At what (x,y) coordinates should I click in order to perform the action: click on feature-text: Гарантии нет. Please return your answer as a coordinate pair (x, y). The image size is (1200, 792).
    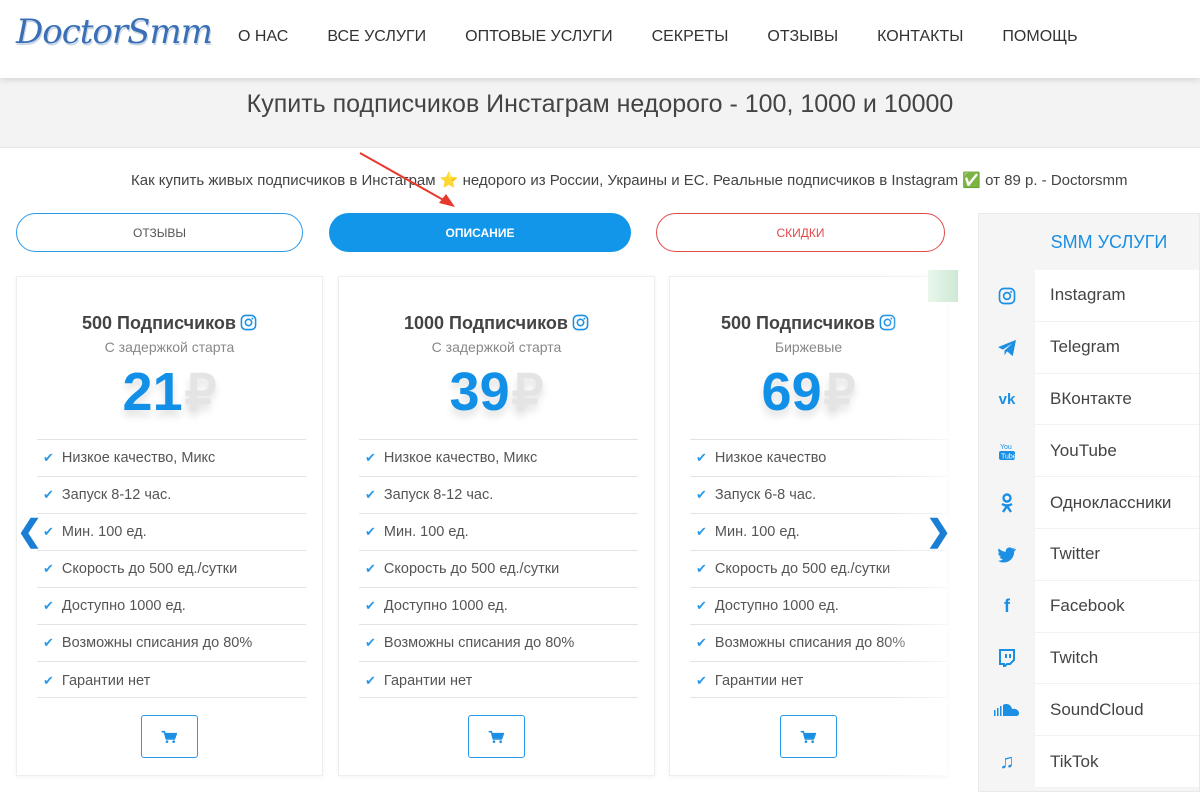
    Looking at the image, I should click on (759, 680).